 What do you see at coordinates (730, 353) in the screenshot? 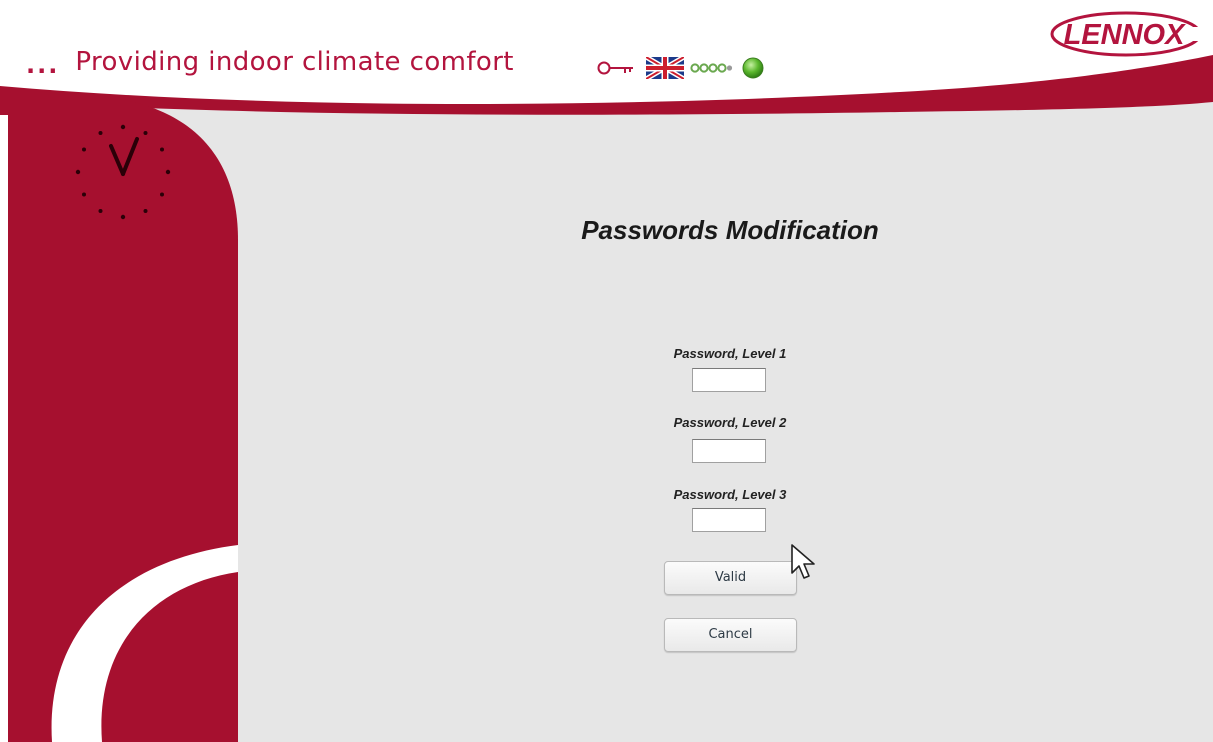
I see `password-level-1-label: Password, Level 1` at bounding box center [730, 353].